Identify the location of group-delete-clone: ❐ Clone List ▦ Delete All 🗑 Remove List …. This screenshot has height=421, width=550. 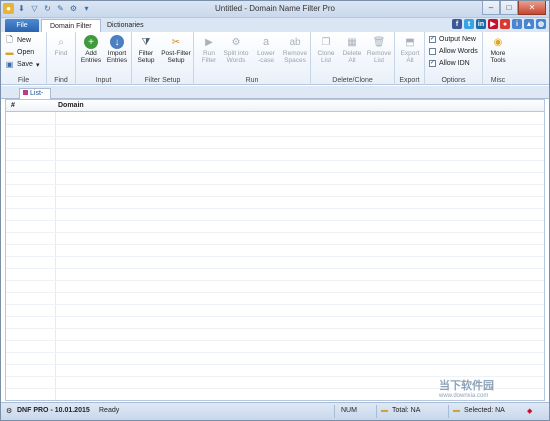
(353, 58).